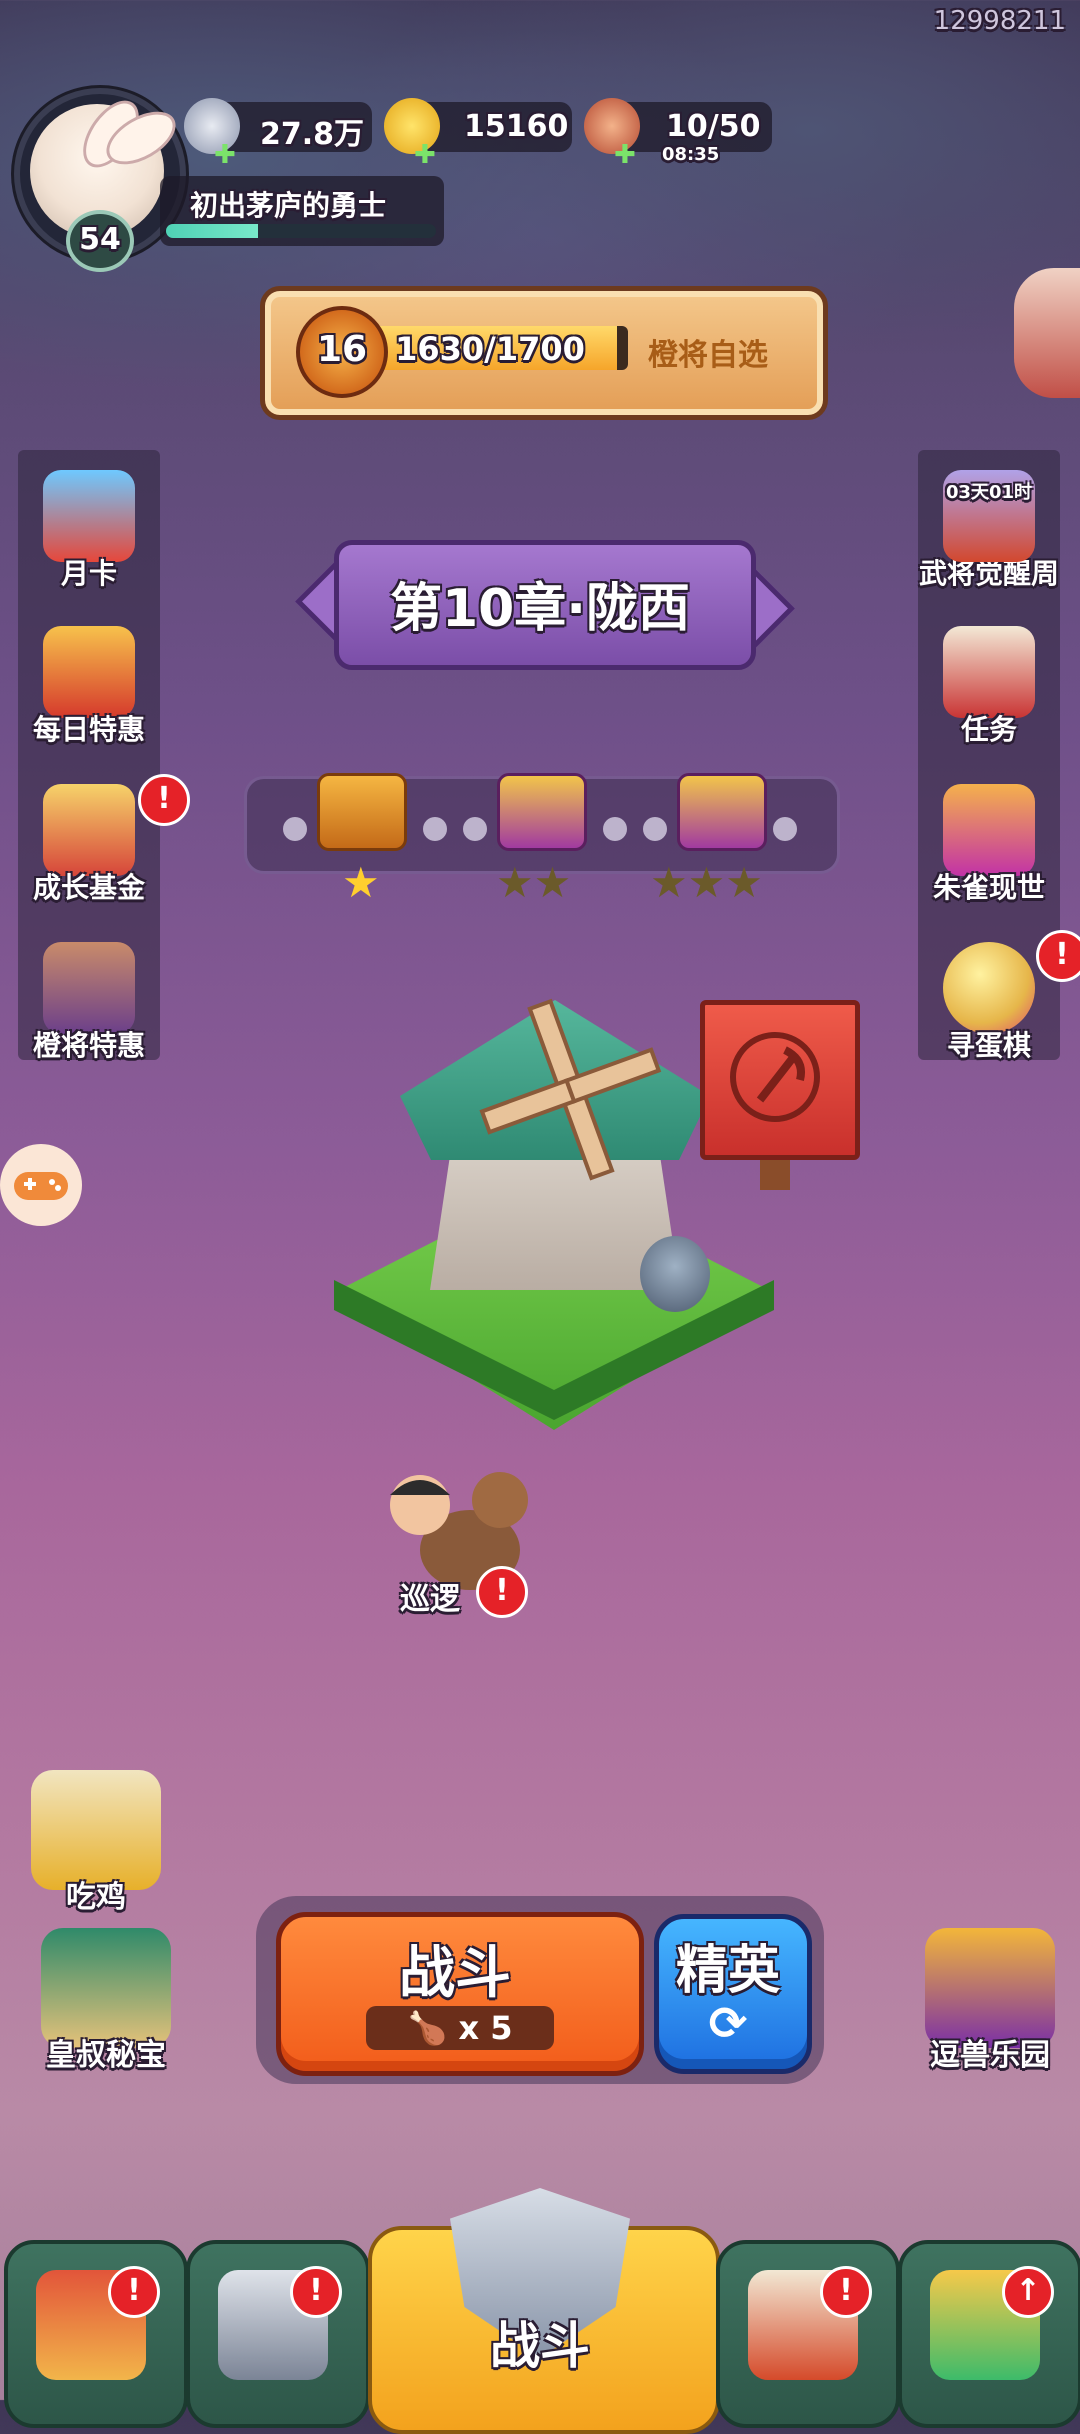  Describe the element at coordinates (988, 887) in the screenshot. I see `right-menu-label: 朱雀现世` at that location.